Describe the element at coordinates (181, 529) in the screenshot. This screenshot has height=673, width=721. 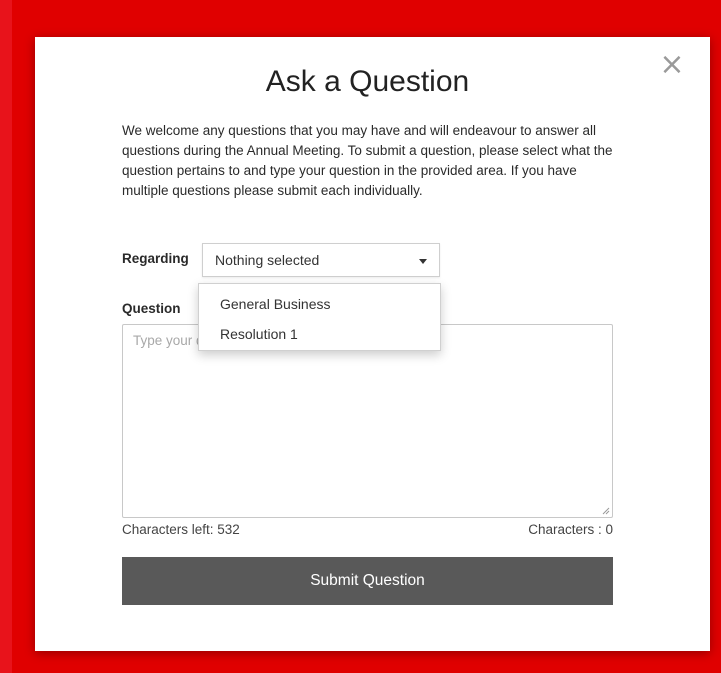
I see `characters-left: Characters left: 532` at that location.